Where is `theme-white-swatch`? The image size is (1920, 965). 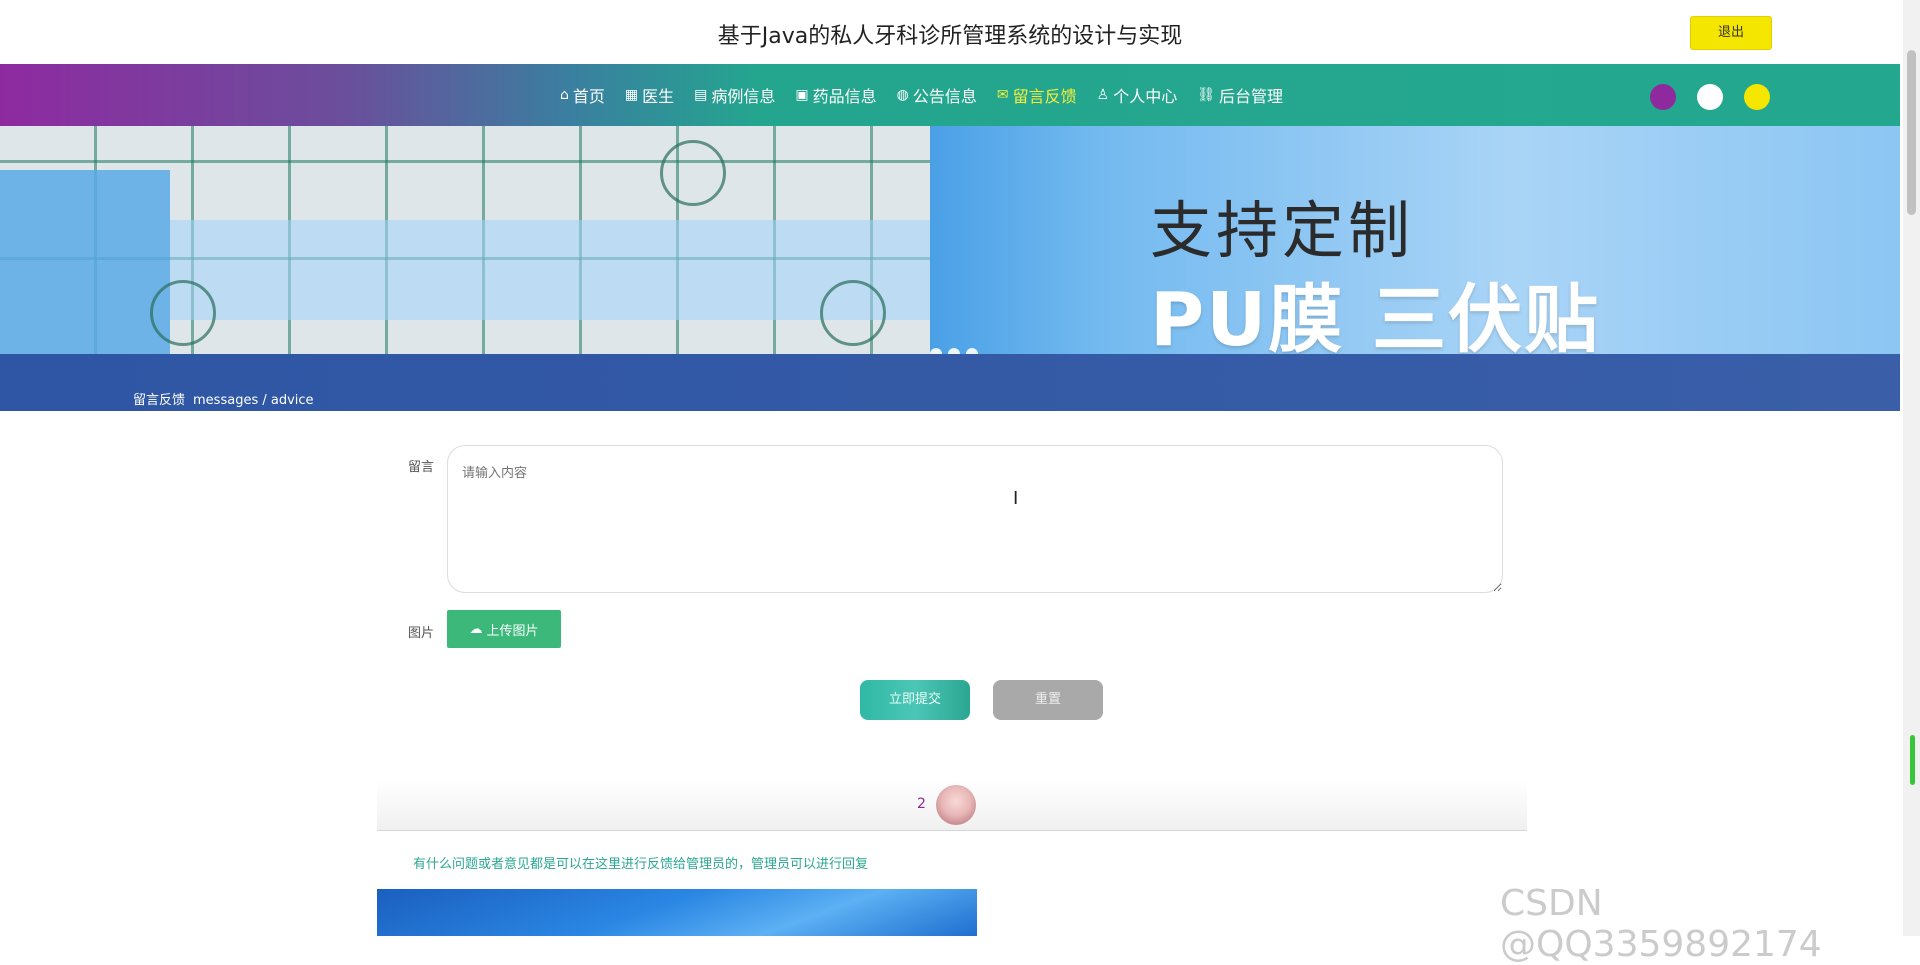 theme-white-swatch is located at coordinates (1710, 97).